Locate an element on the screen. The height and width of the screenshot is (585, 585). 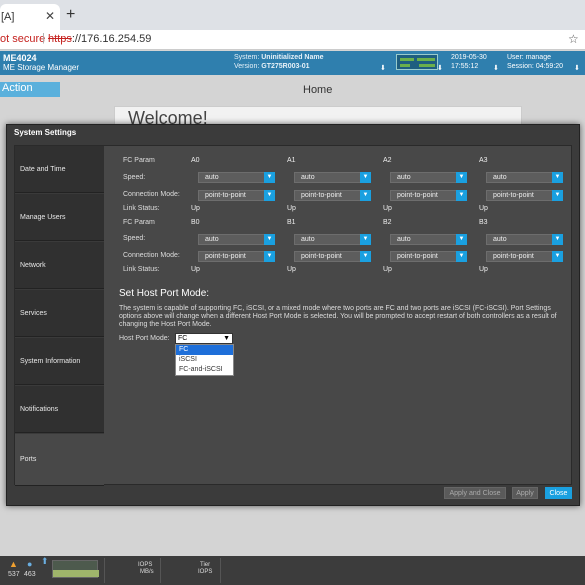
tab-title: [A] is located at coordinates (8, 17).